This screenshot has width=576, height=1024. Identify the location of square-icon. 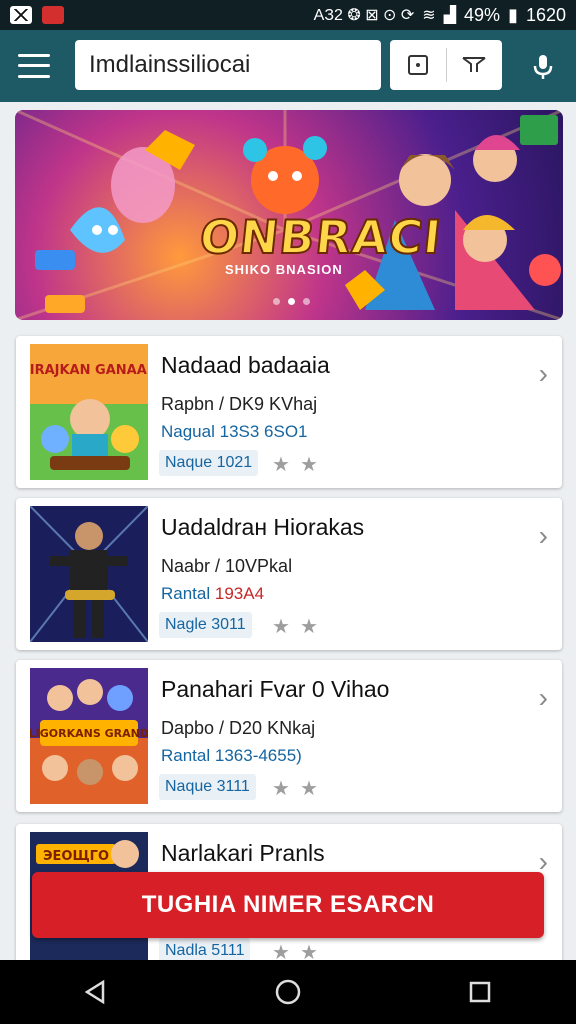
(417, 65).